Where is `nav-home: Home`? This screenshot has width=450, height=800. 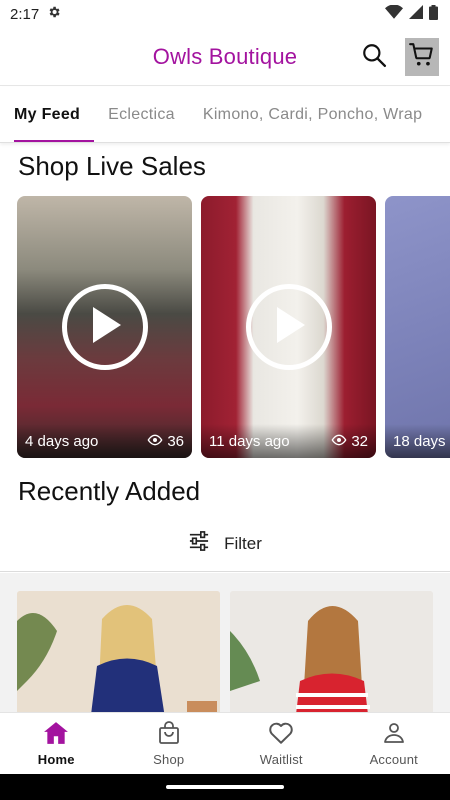 nav-home: Home is located at coordinates (56, 743).